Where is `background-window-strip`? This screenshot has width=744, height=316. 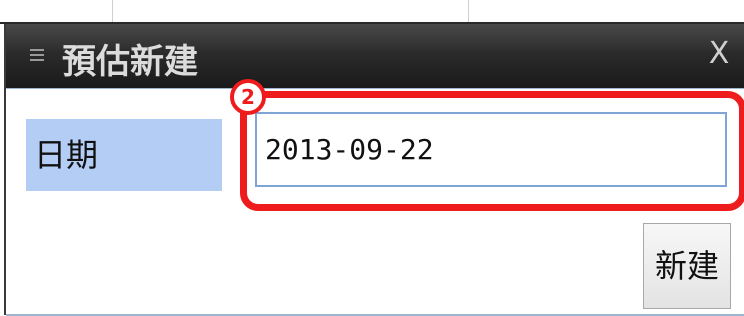 background-window-strip is located at coordinates (372, 12).